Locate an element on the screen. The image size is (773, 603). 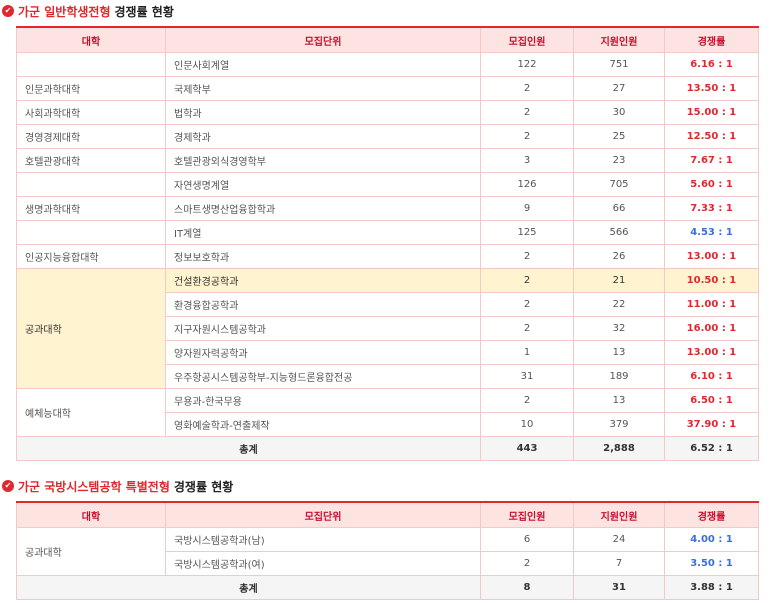
applicants-cell: 566 is located at coordinates (619, 232).